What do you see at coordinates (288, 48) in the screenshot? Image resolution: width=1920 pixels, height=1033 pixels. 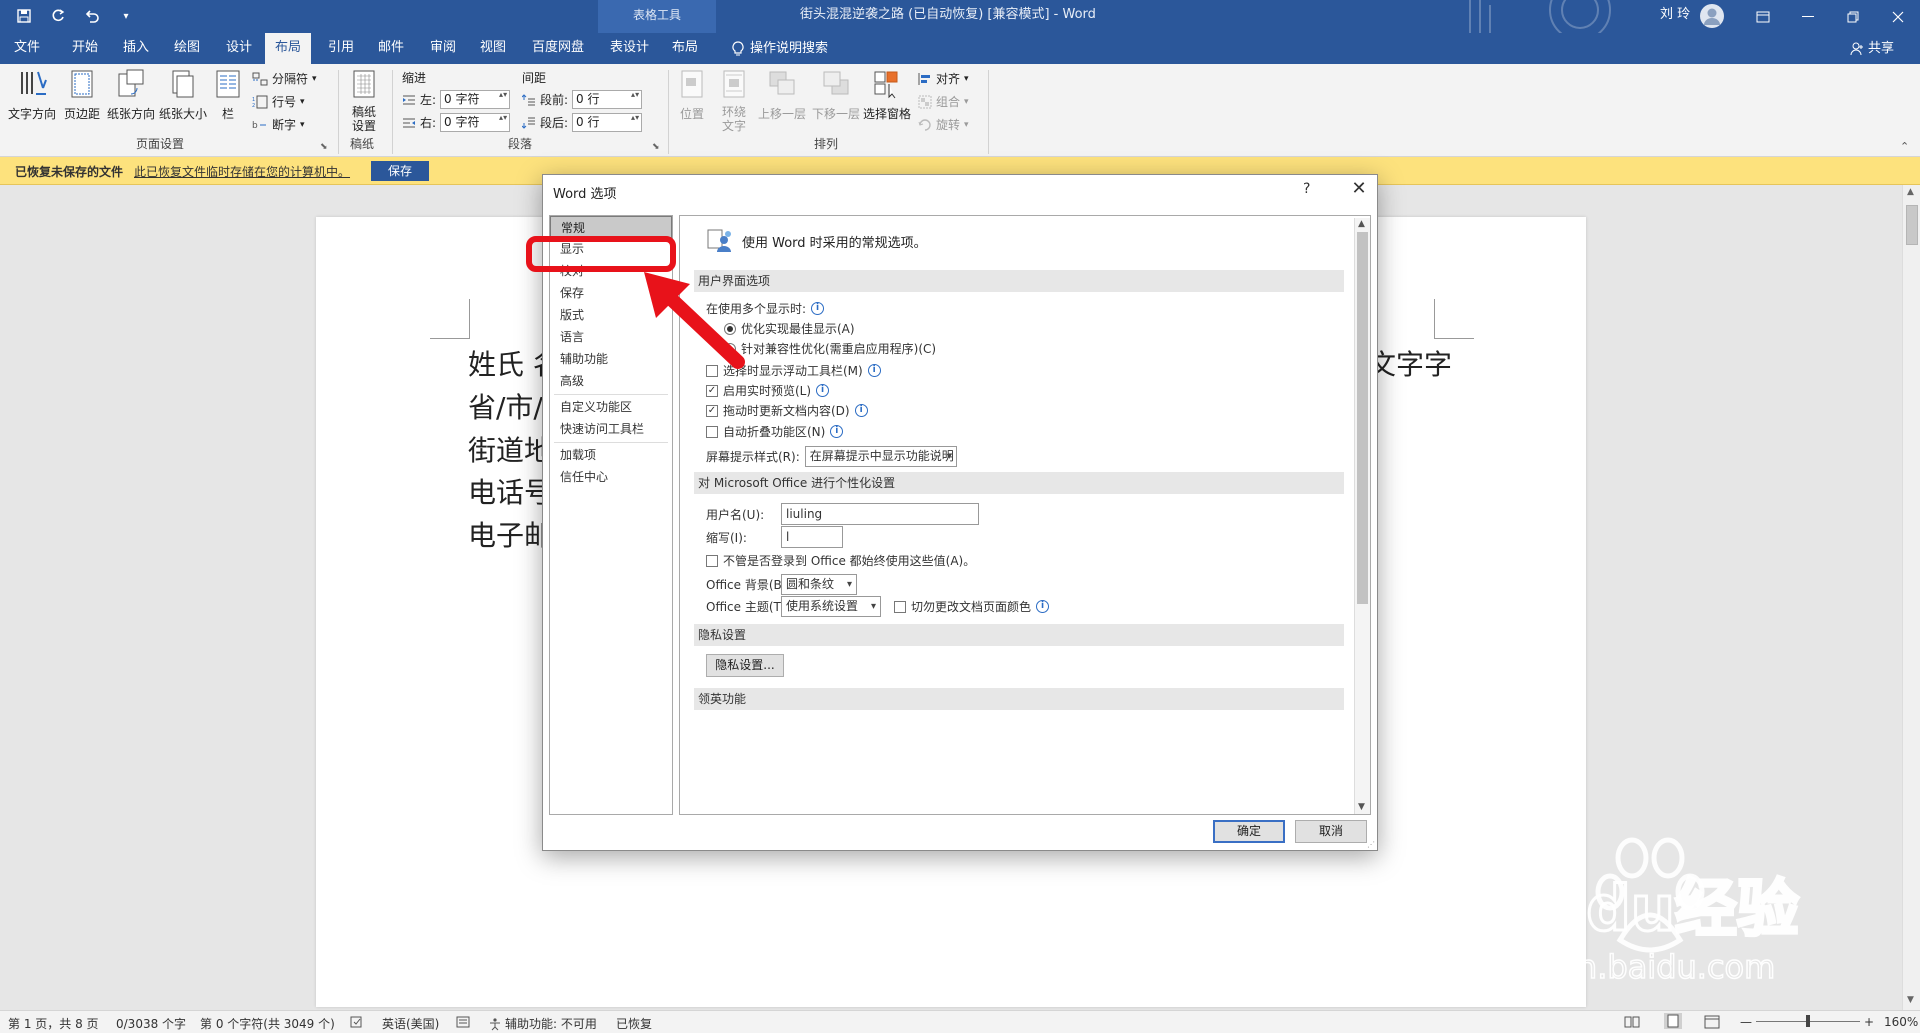 I see `tab-layout: 布局` at bounding box center [288, 48].